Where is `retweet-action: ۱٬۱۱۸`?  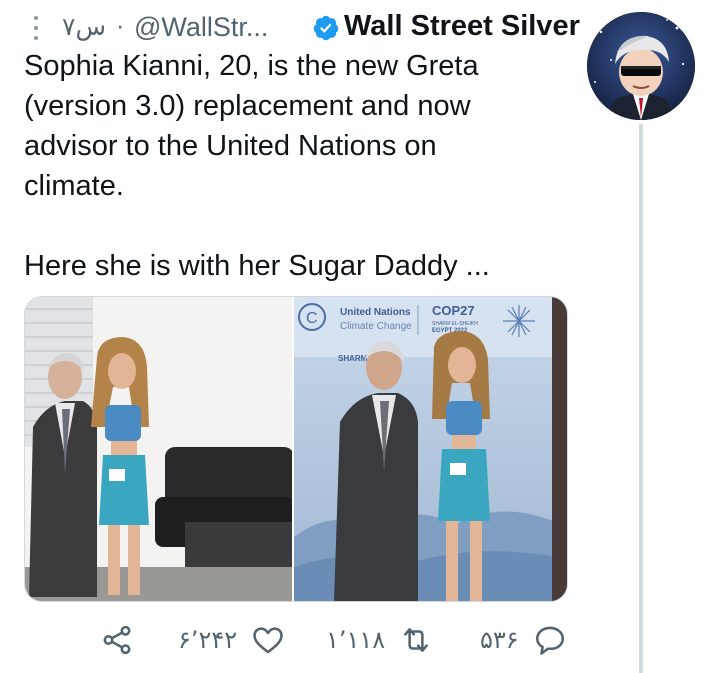
retweet-action: ۱٬۱۱۸ is located at coordinates (379, 640).